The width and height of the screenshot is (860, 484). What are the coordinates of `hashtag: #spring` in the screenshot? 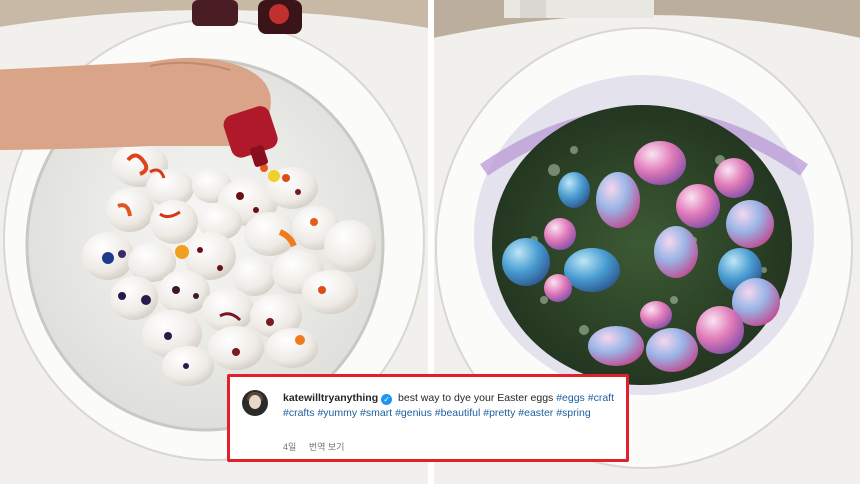 It's located at (573, 413).